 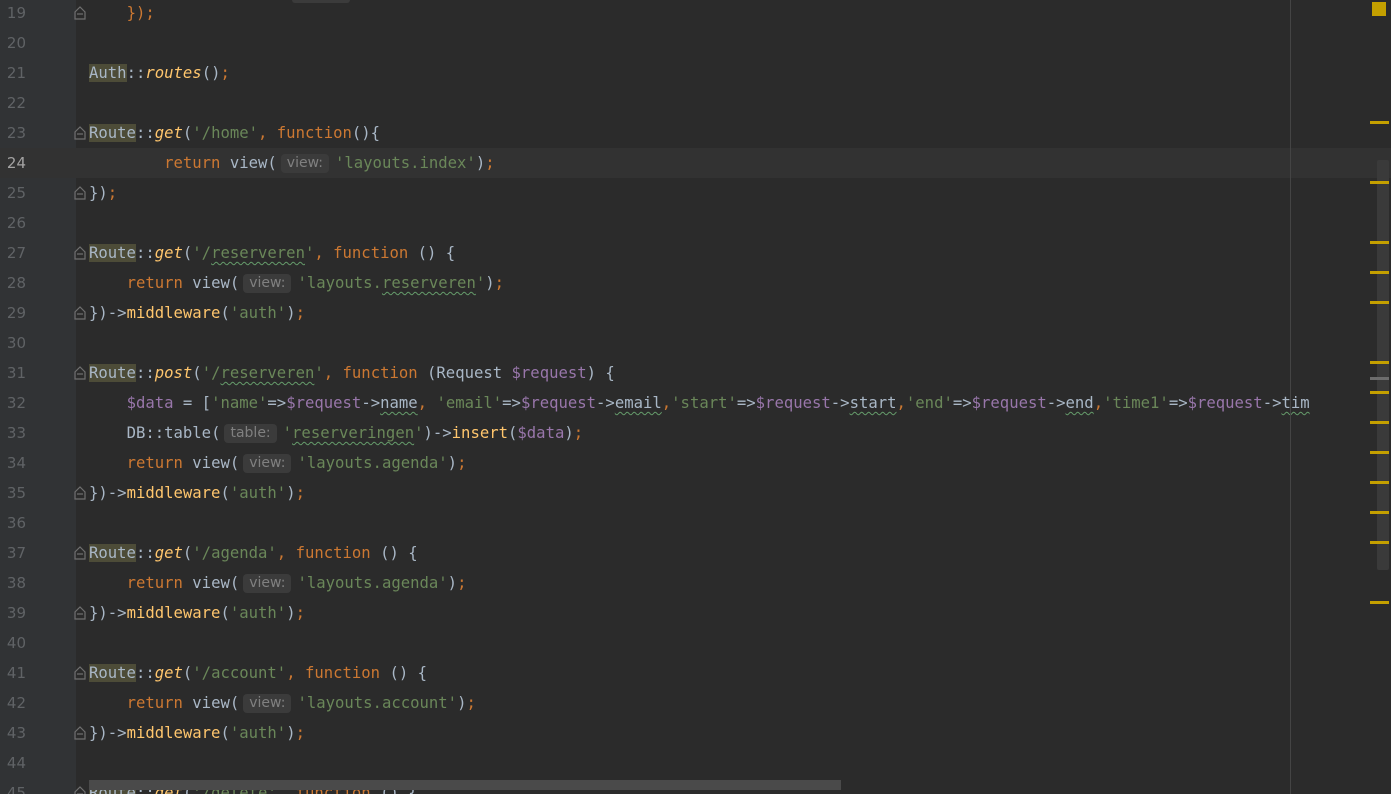 What do you see at coordinates (695, 133) in the screenshot?
I see `code-line: 23 Route::get('/home', function(){` at bounding box center [695, 133].